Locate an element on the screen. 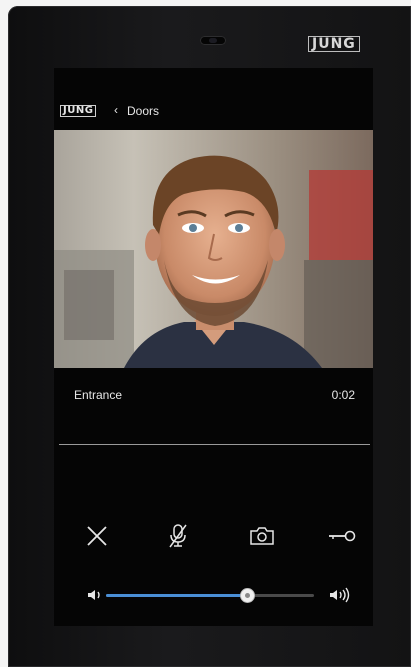 The width and height of the screenshot is (411, 667). mute-microphone-button is located at coordinates (178, 536).